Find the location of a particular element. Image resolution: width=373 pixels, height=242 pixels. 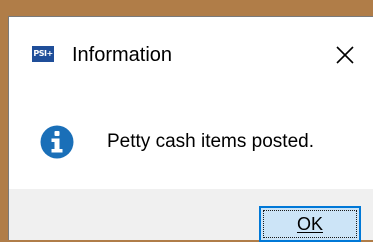

message-text: Petty cash items posted. is located at coordinates (210, 141).